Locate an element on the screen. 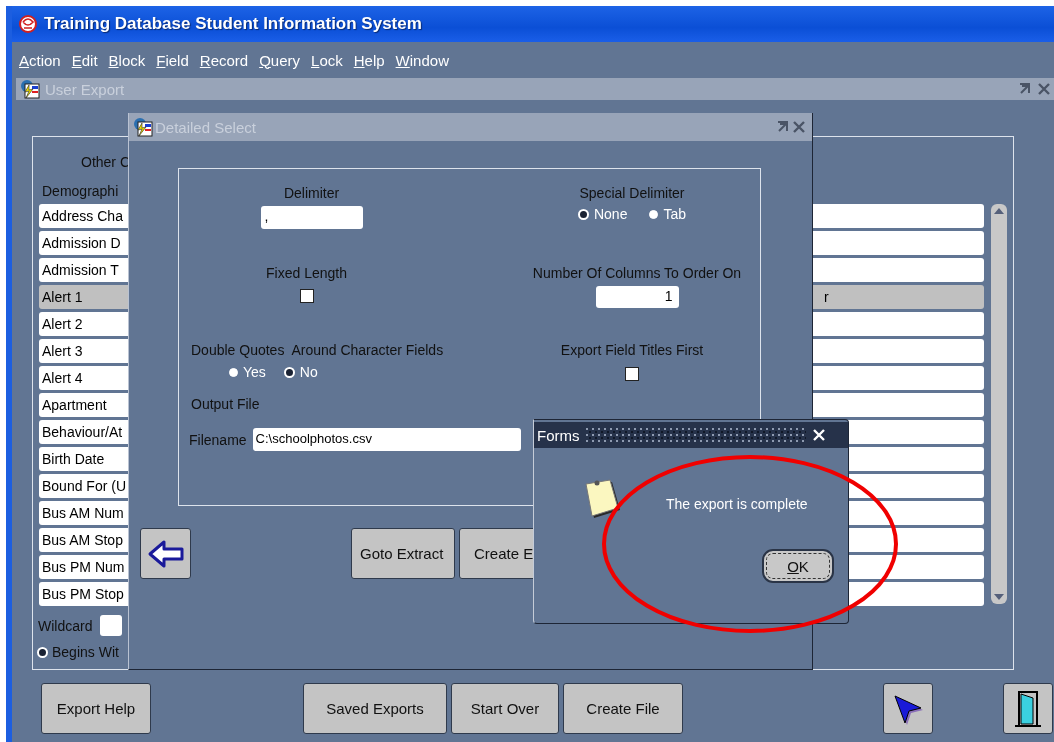  radio-label: Begins Wit is located at coordinates (85, 652).